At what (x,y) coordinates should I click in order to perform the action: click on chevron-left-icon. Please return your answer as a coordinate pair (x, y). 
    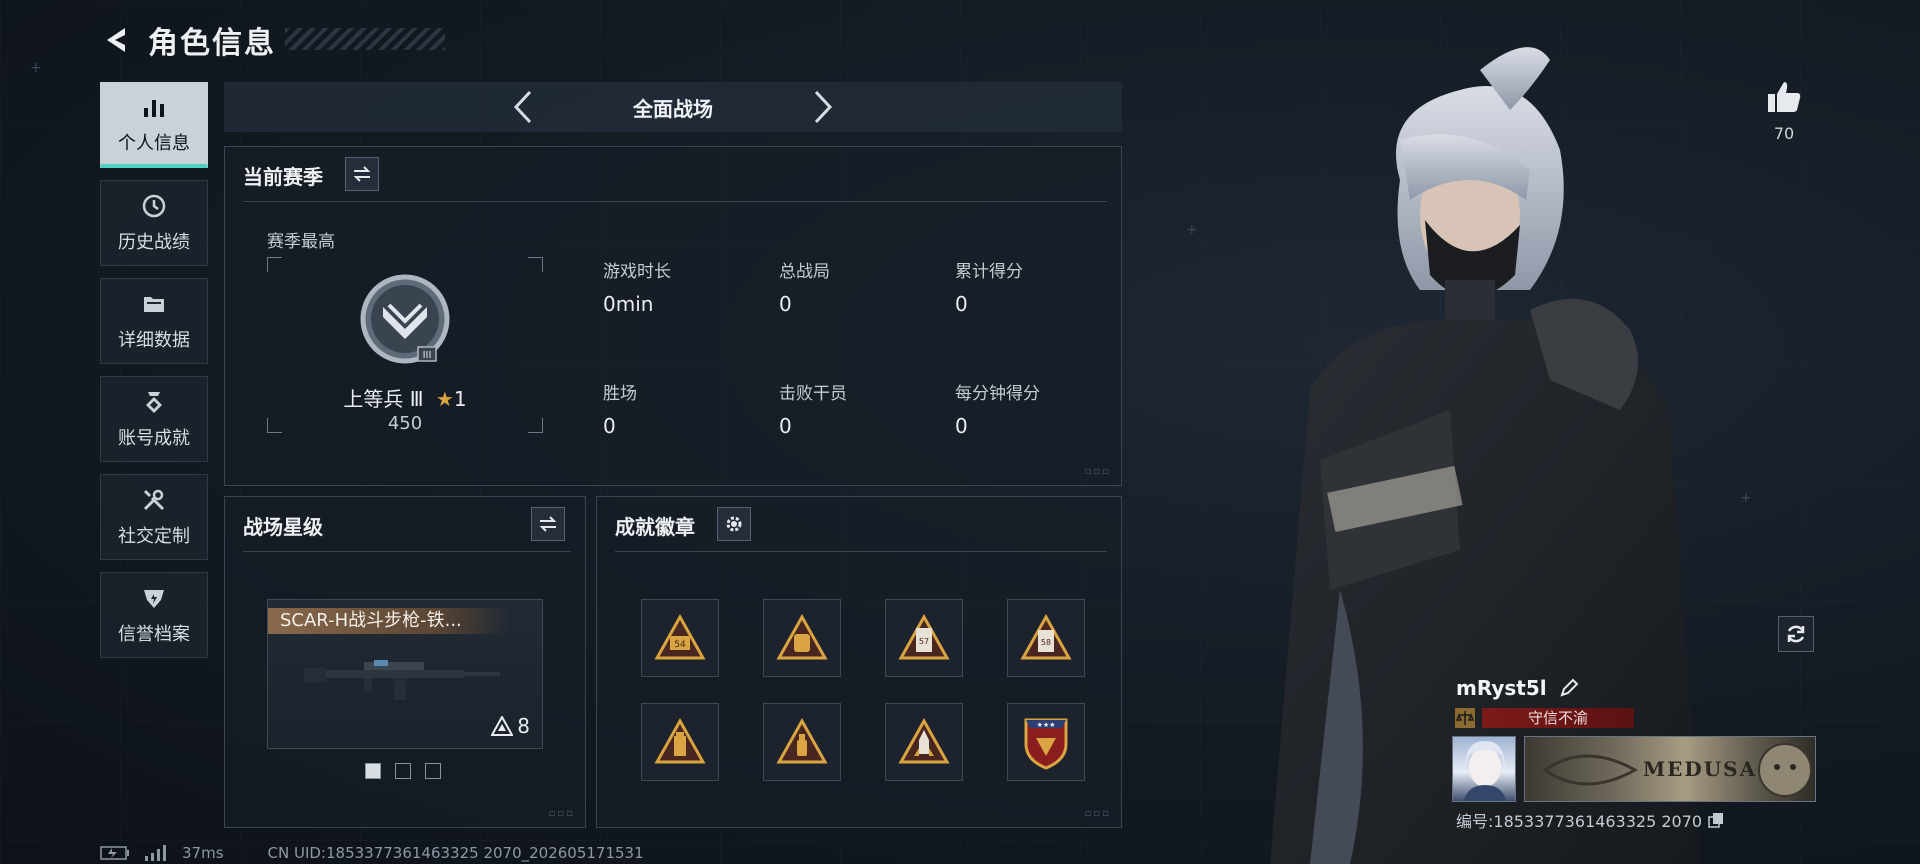
    Looking at the image, I should click on (522, 107).